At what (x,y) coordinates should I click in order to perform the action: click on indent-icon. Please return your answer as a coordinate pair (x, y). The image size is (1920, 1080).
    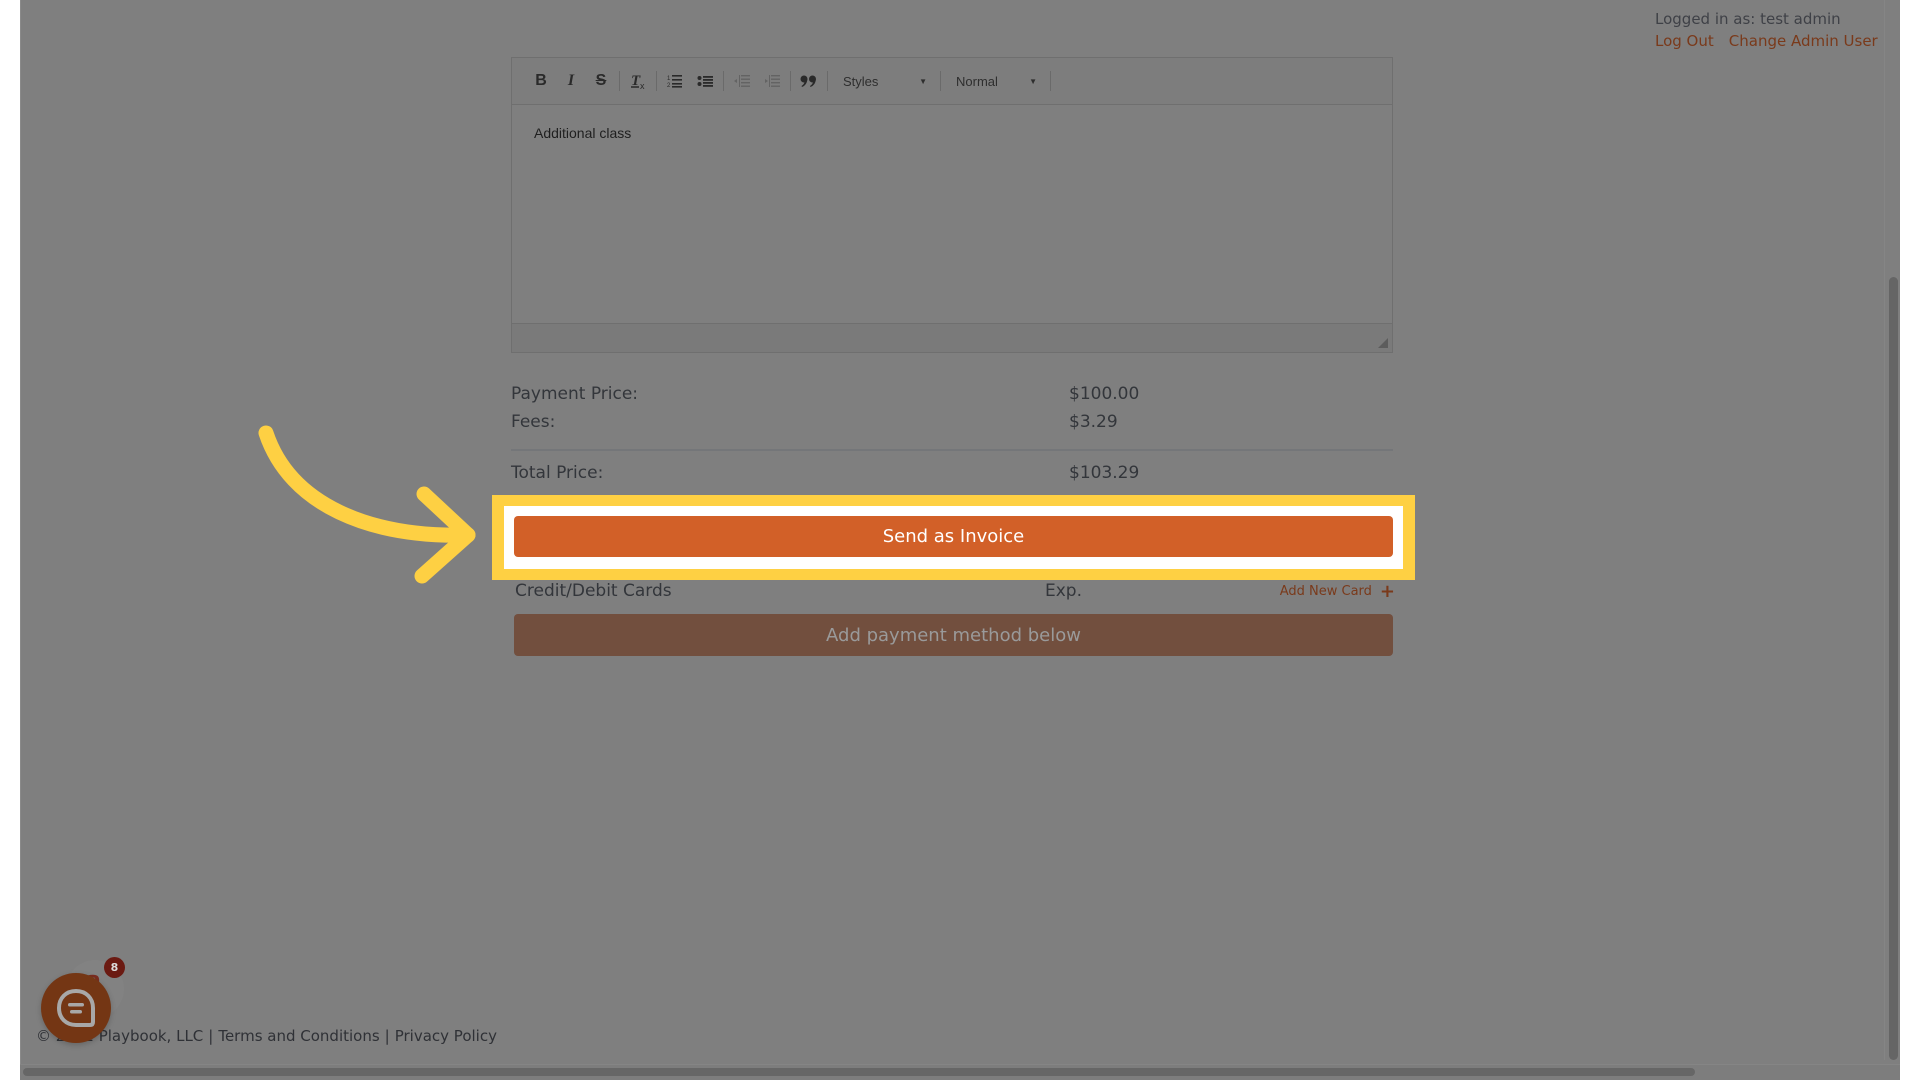
    Looking at the image, I should click on (772, 81).